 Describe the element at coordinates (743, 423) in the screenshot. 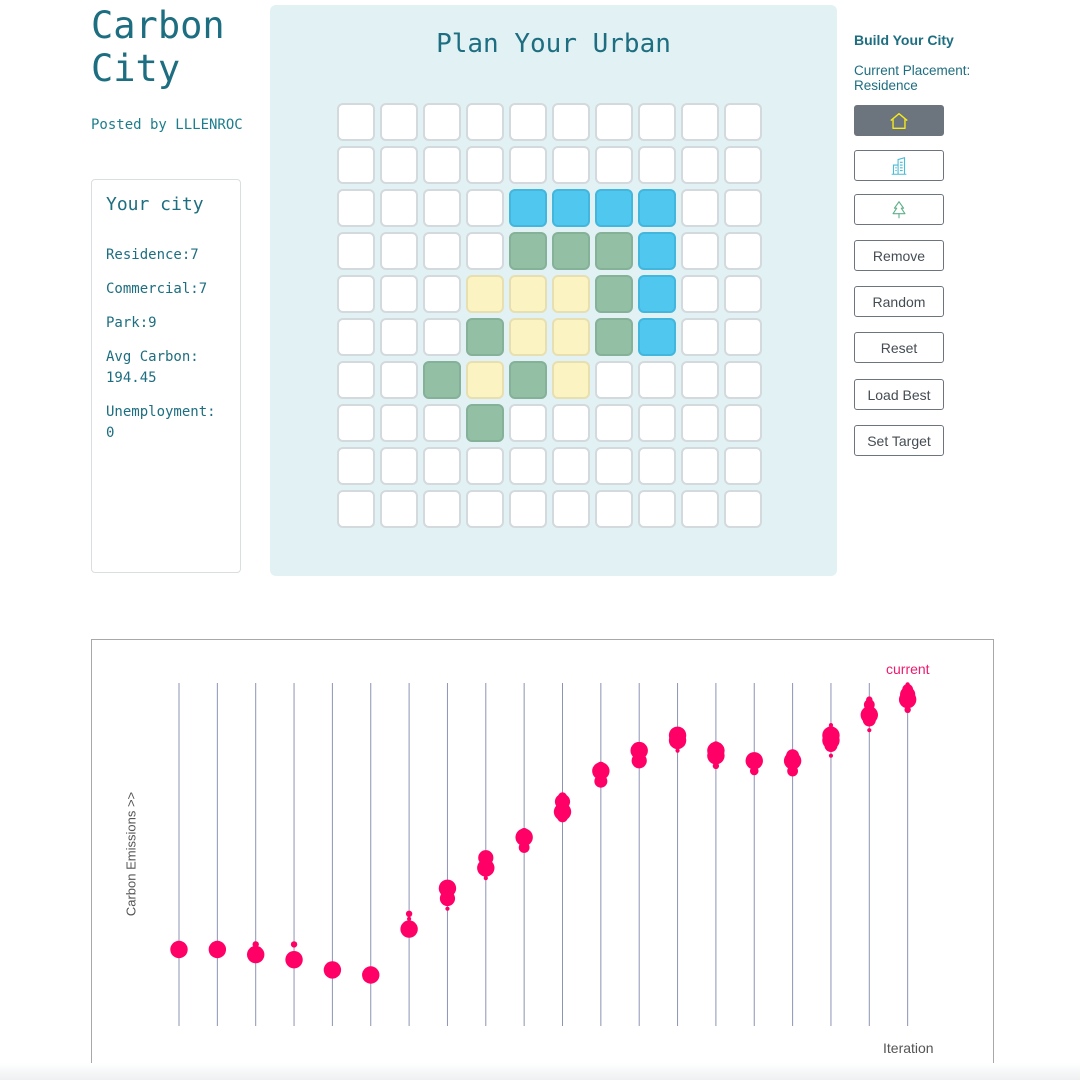

I see `grid-cell-empty-r7-c9` at that location.